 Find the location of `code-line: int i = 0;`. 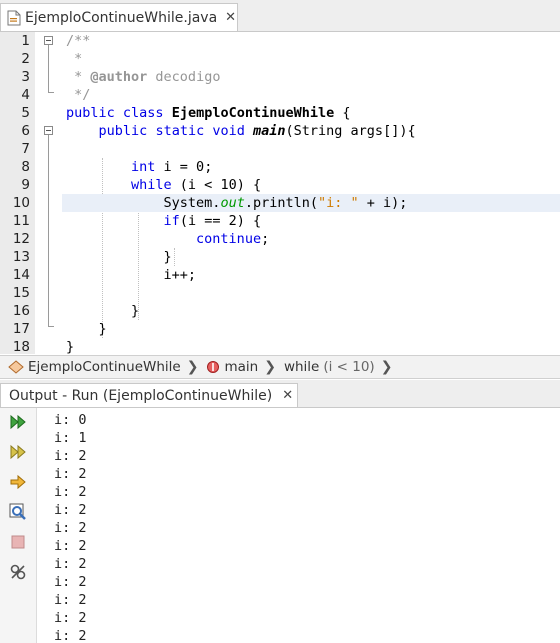

code-line: int i = 0; is located at coordinates (311, 167).